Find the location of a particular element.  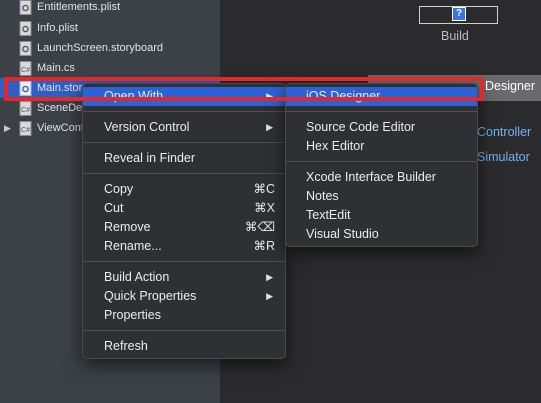

menu-item-label: Refresh is located at coordinates (126, 346).